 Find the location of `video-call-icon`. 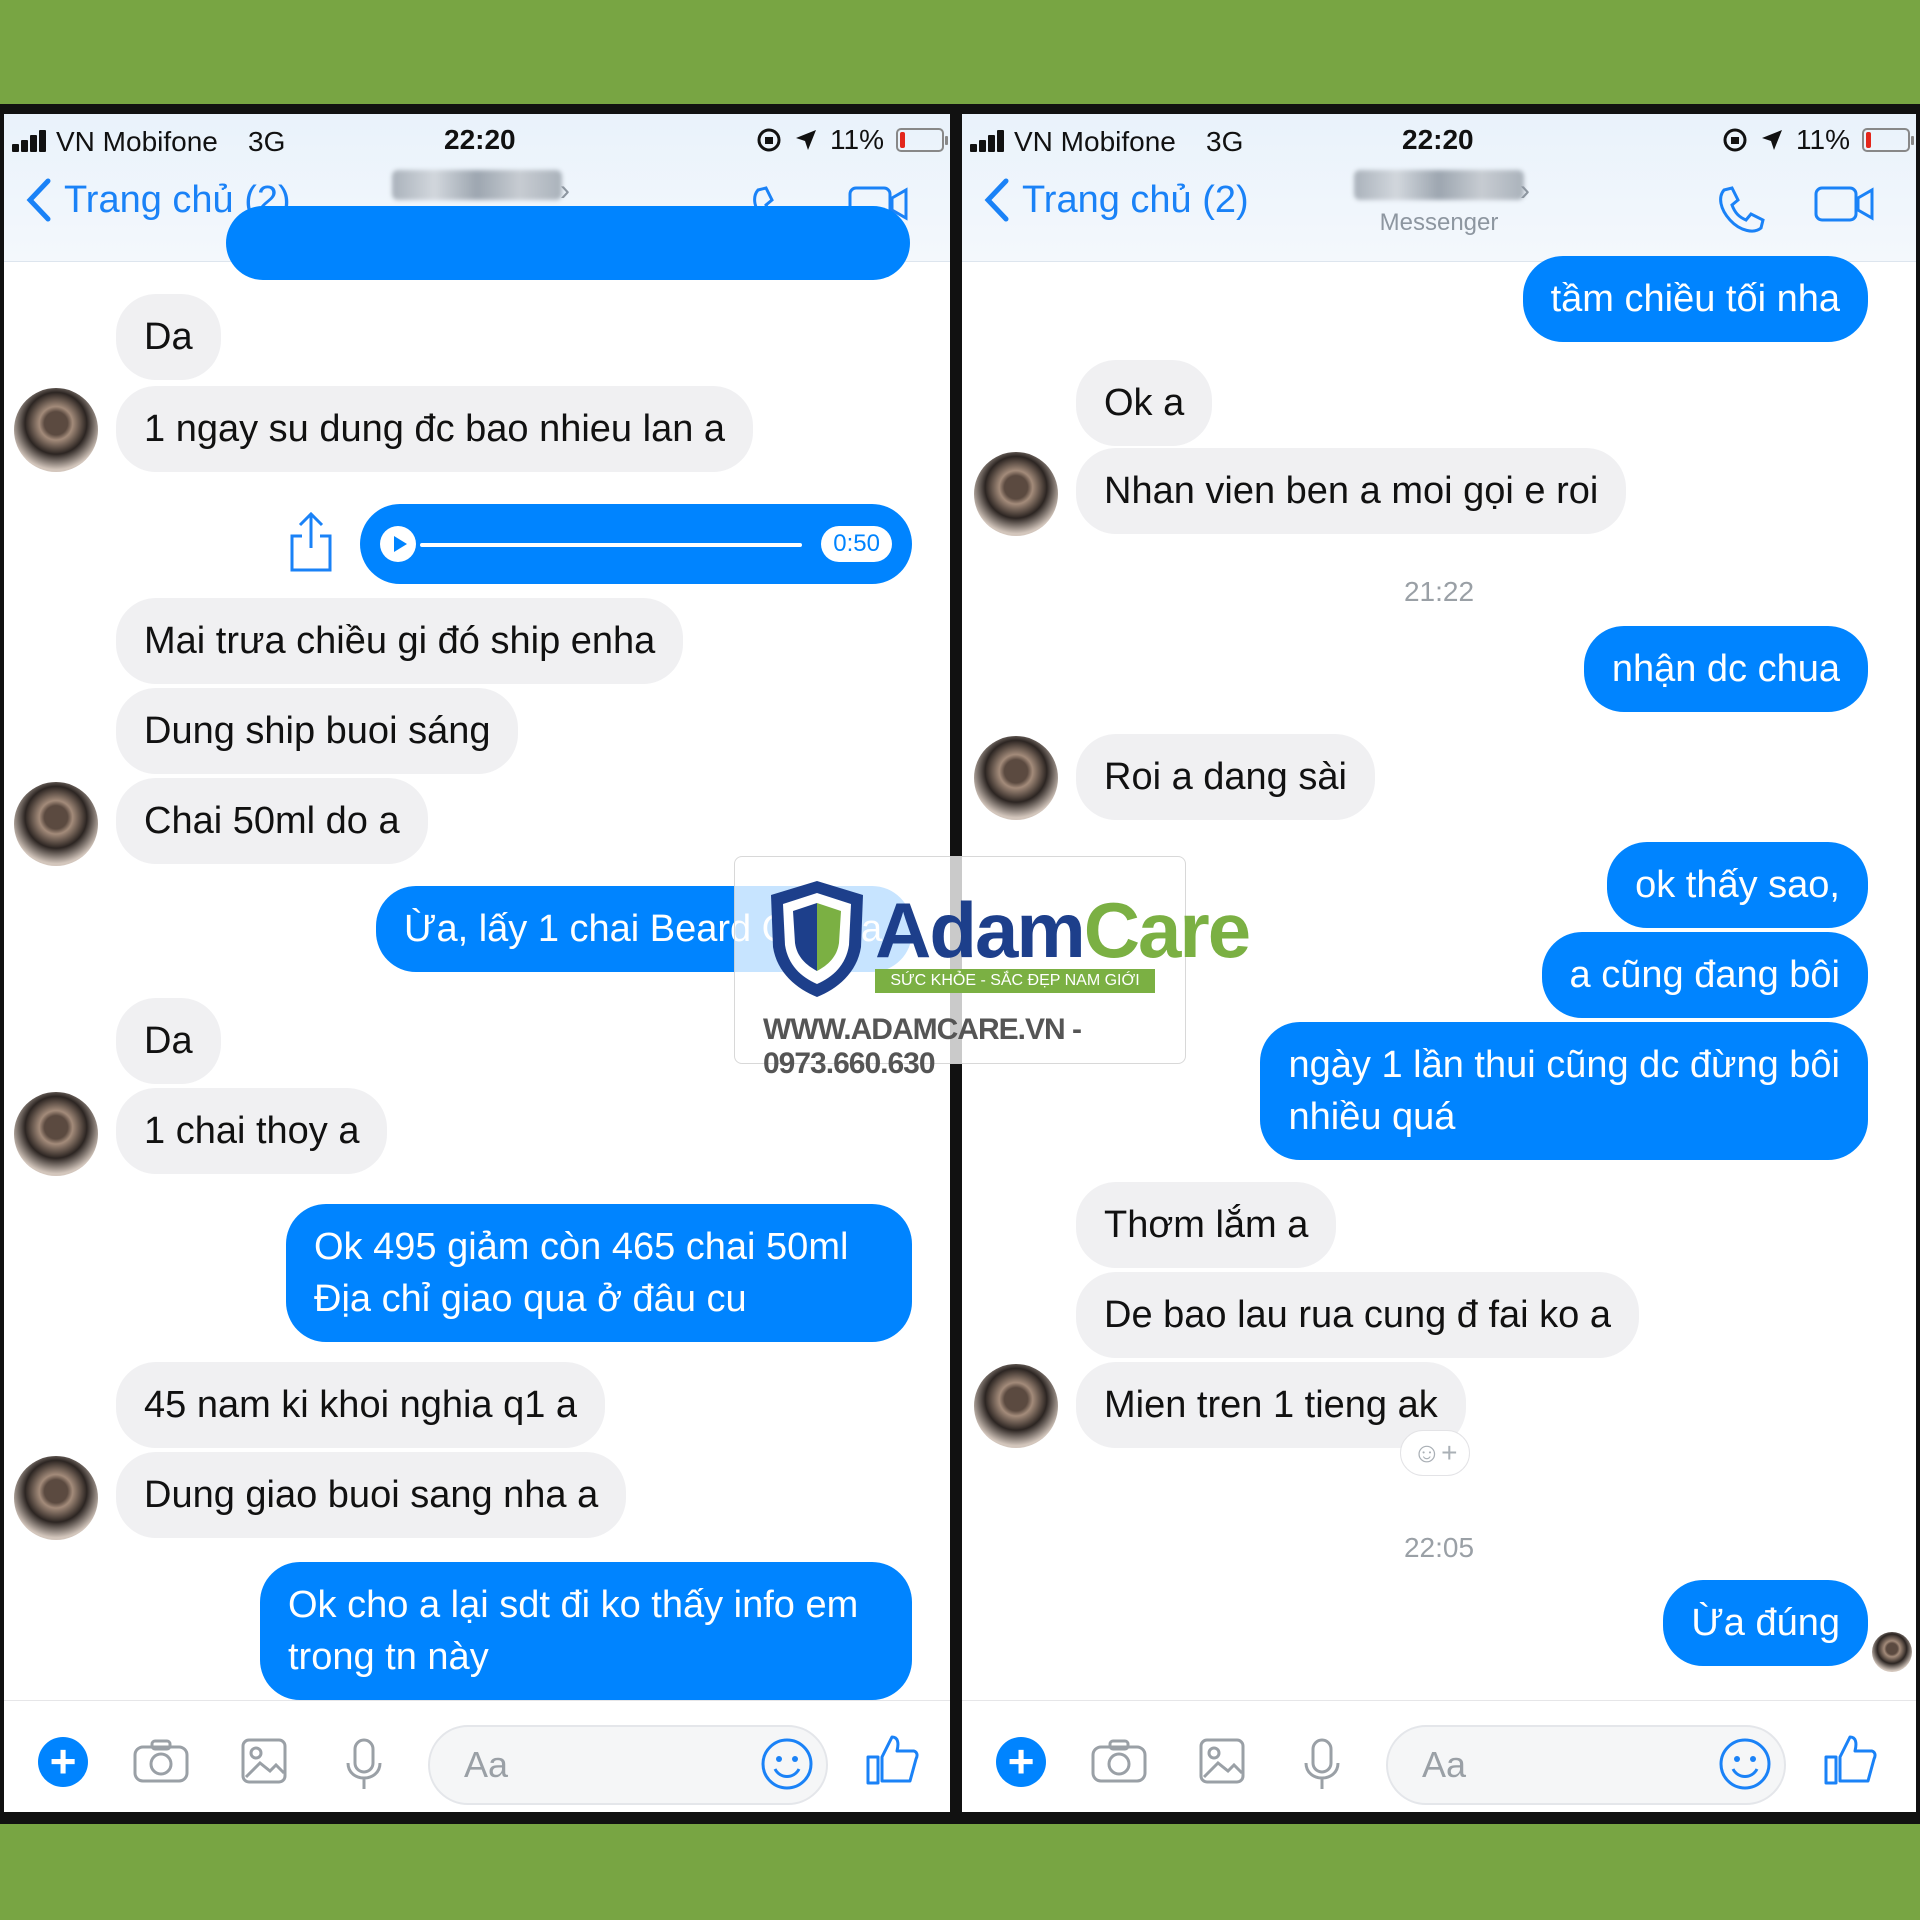

video-call-icon is located at coordinates (1845, 204).